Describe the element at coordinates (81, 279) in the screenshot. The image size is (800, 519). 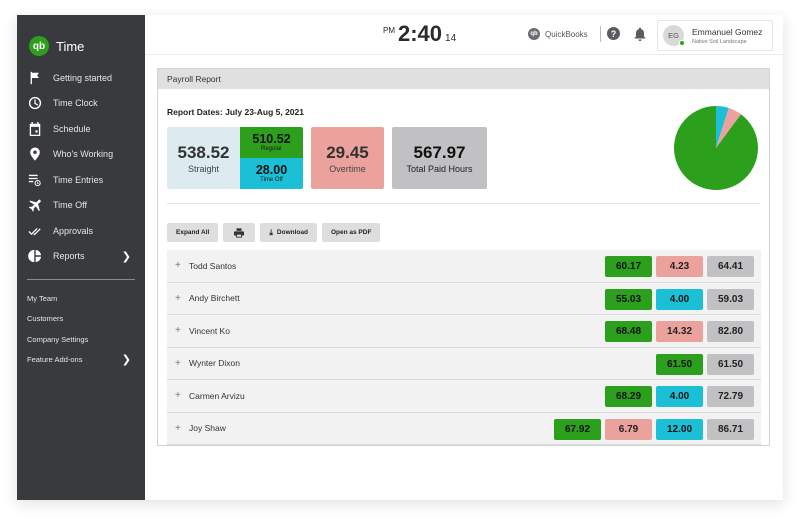
I see `sidebar-divider` at that location.